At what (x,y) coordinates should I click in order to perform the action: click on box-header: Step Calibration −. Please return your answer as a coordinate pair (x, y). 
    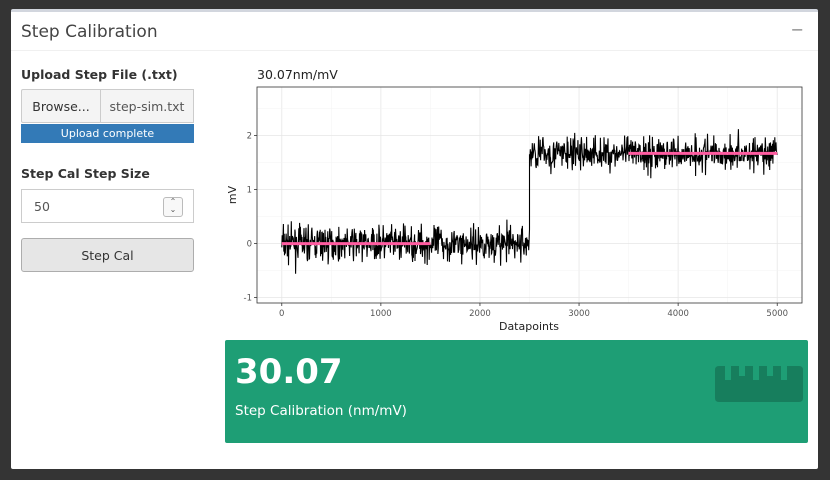
    Looking at the image, I should click on (414, 31).